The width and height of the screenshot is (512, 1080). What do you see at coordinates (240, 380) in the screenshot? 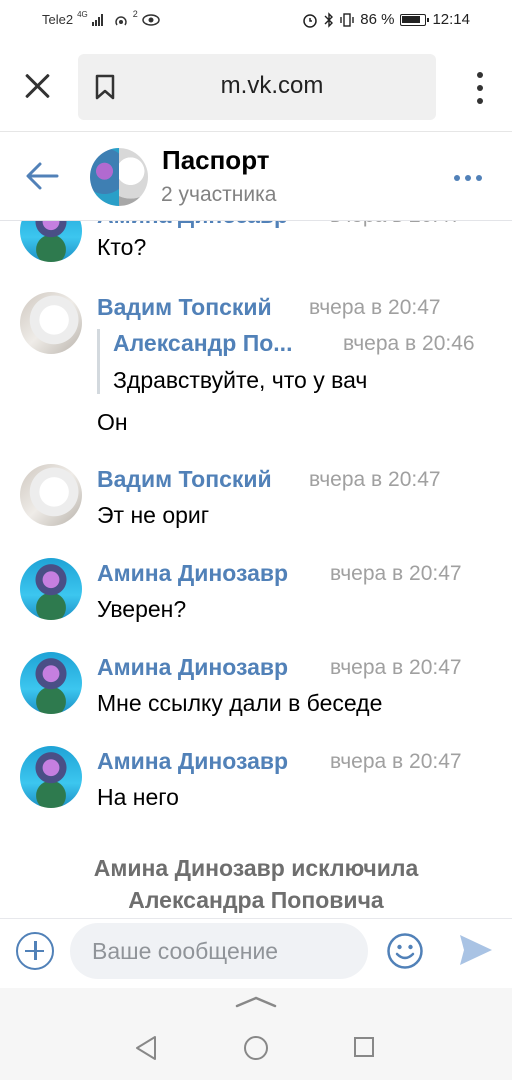
I see `quote-text: Здравствуйте, что у вач` at bounding box center [240, 380].